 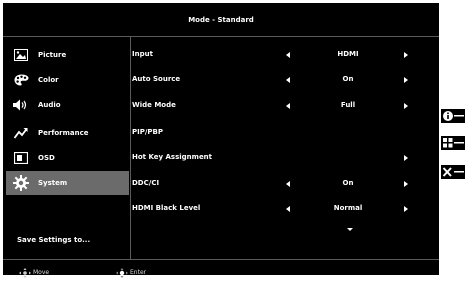 I want to click on osd-header: Mode - Standard, so click(x=221, y=20).